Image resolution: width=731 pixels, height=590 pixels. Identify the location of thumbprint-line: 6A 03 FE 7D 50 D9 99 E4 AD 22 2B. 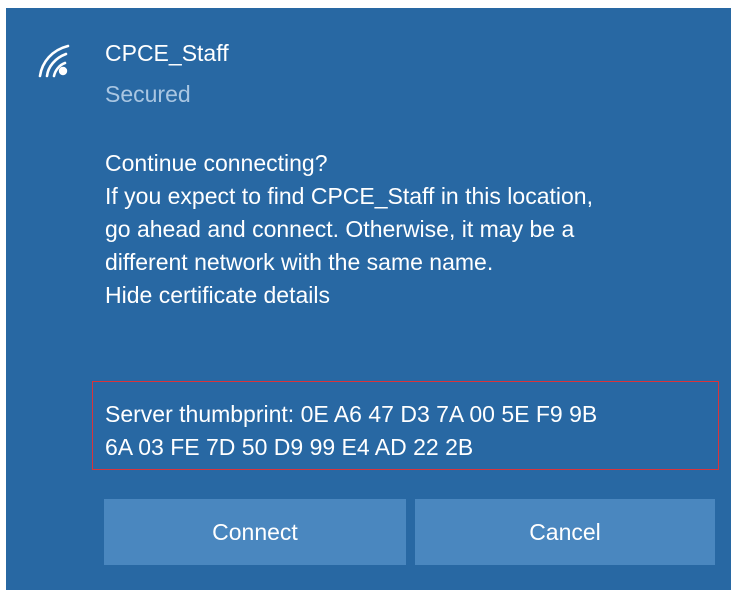
(289, 447).